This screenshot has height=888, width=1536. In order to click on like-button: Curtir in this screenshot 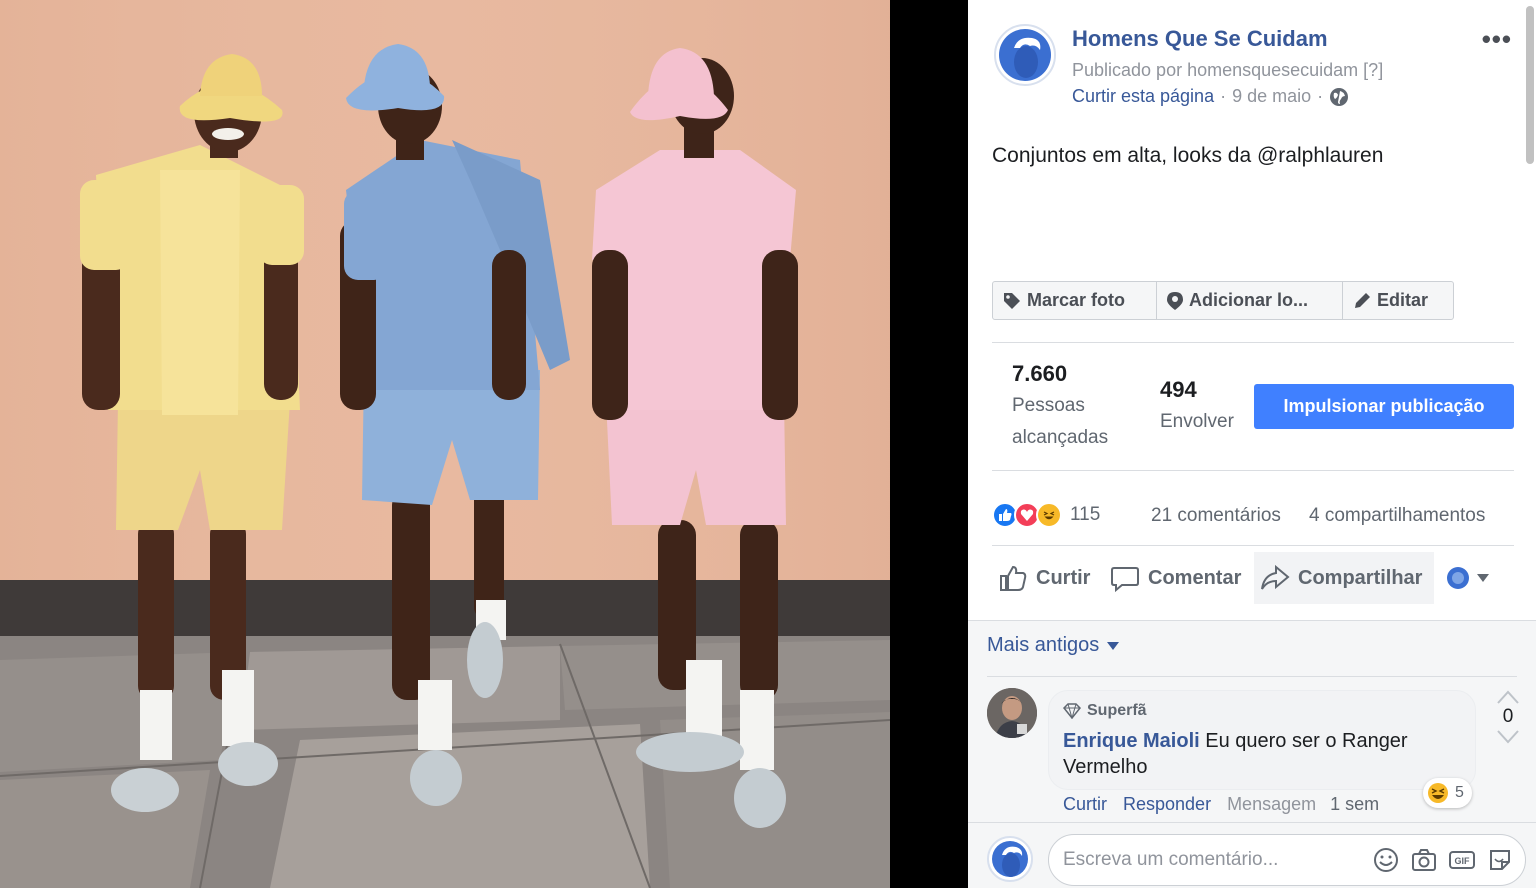, I will do `click(1048, 578)`.